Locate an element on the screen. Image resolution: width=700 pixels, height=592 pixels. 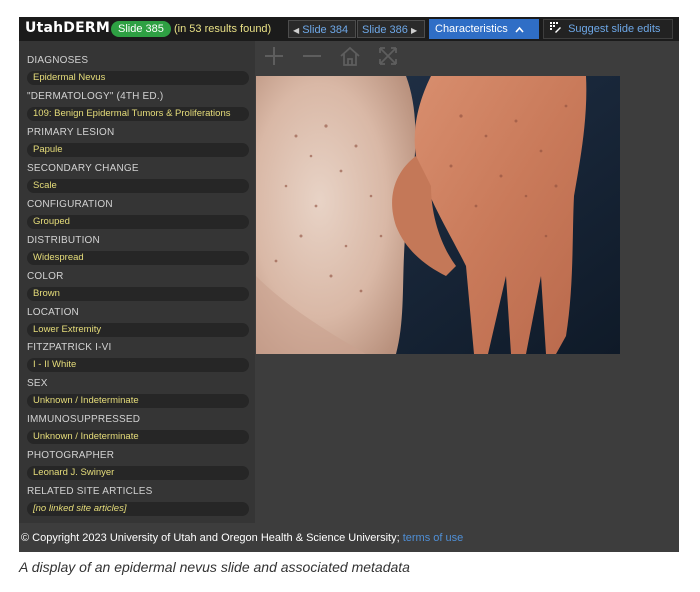
fullscreen-icon is located at coordinates (388, 59).